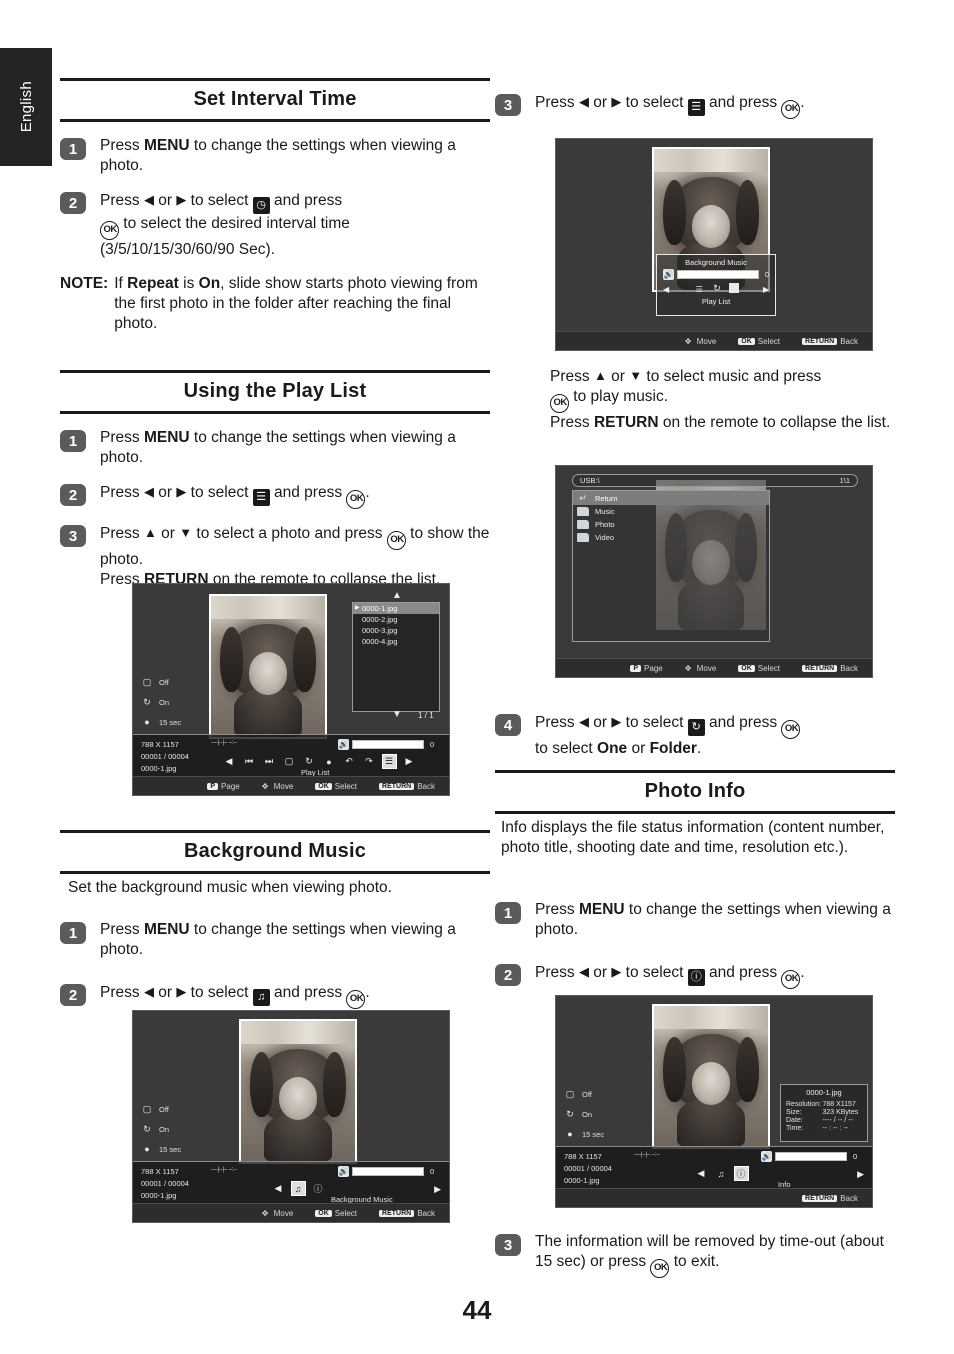 Image resolution: width=954 pixels, height=1354 pixels. Describe the element at coordinates (743, 102) in the screenshot. I see `step-text-part: and press` at that location.